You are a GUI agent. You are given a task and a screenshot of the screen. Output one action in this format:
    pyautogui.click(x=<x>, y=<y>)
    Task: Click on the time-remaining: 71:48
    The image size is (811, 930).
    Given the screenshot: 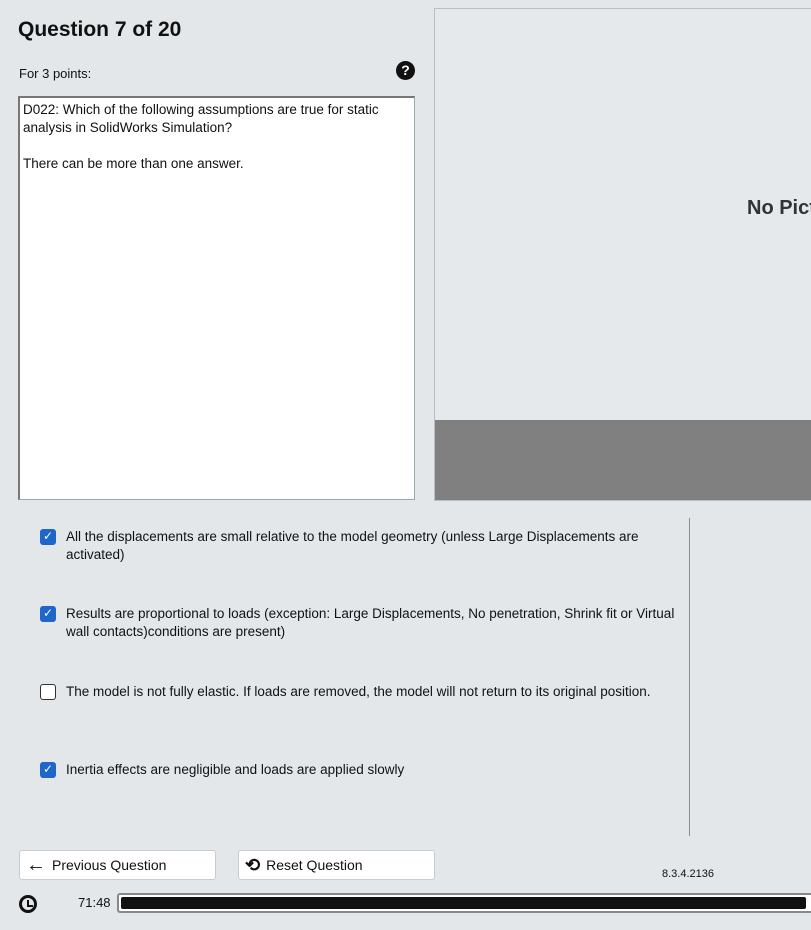 What is the action you would take?
    pyautogui.click(x=94, y=902)
    